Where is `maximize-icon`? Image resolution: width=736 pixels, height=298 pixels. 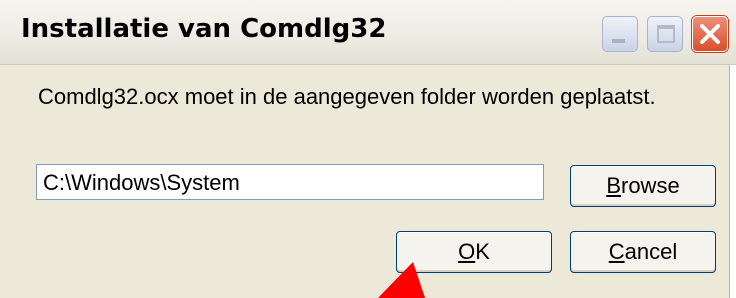
maximize-icon is located at coordinates (666, 34).